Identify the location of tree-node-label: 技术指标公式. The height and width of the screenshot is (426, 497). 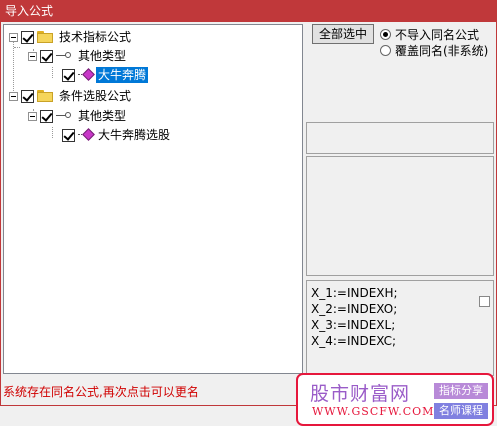
(95, 37).